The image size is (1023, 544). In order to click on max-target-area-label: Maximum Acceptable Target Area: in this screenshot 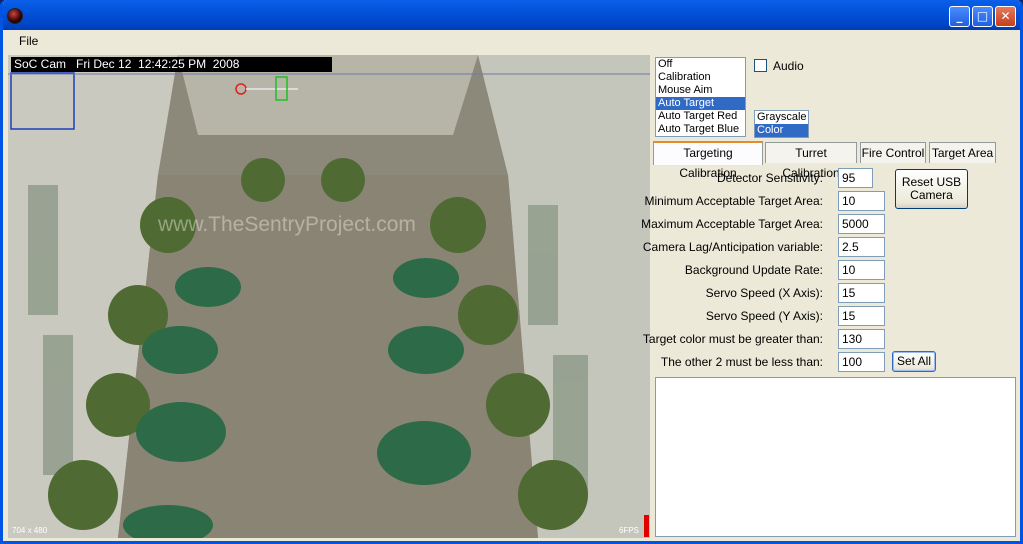, I will do `click(732, 224)`.